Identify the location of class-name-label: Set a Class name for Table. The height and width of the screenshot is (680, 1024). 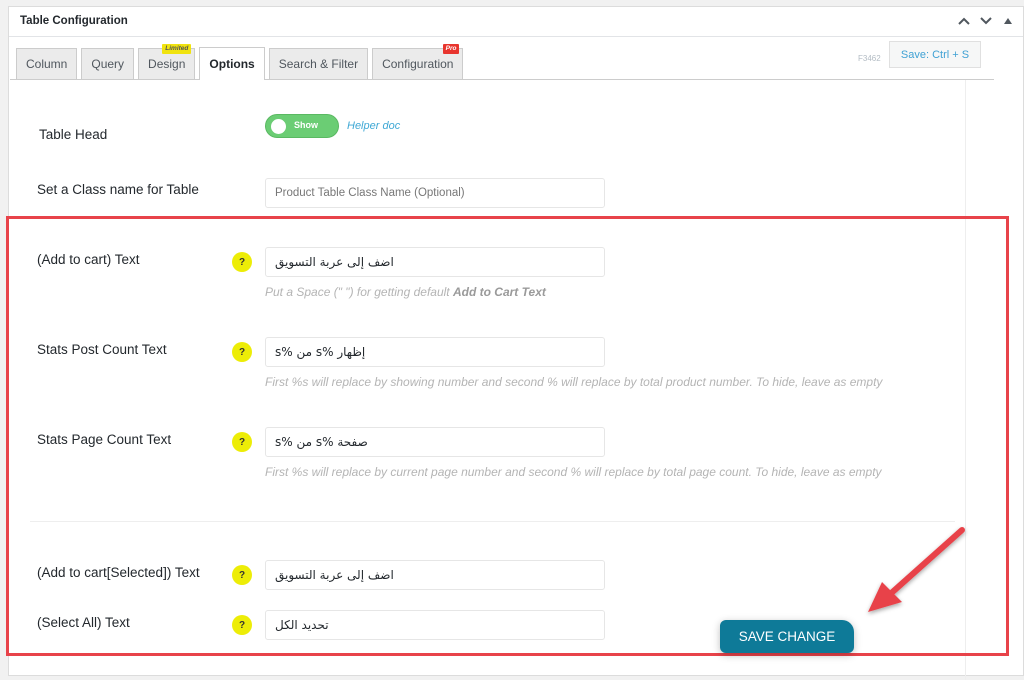
(118, 189).